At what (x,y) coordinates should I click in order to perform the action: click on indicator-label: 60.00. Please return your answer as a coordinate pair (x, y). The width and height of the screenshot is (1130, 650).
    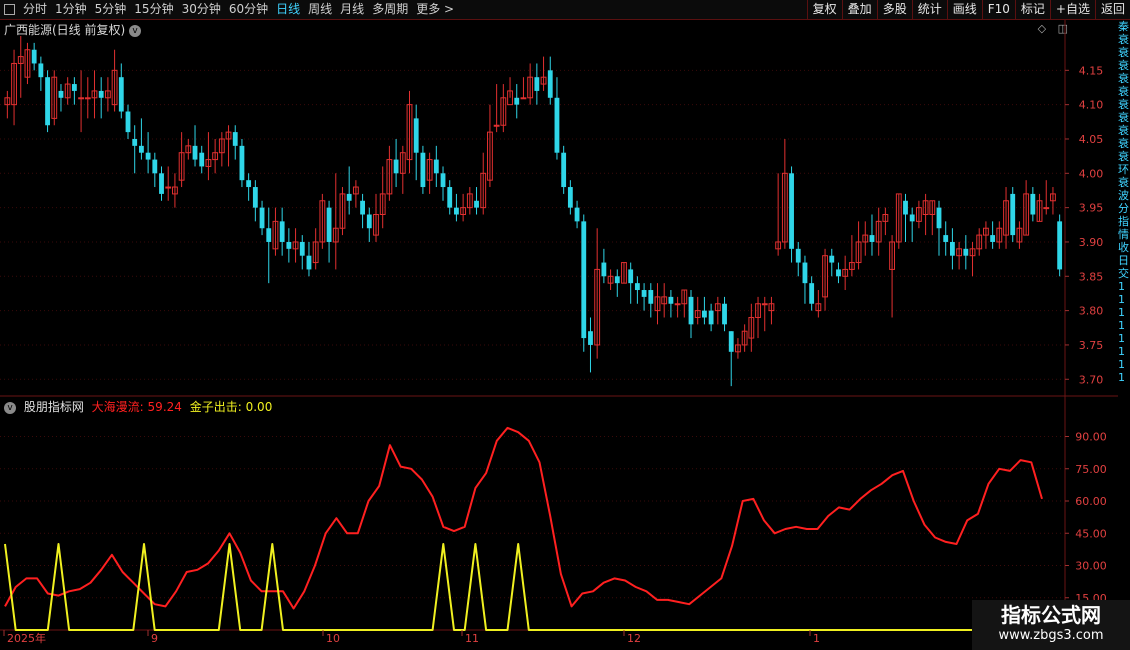
    Looking at the image, I should click on (1091, 501).